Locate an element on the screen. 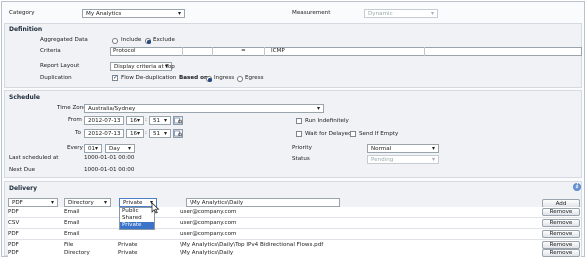  row-destination: \My Analytics\Daily is located at coordinates (207, 253).